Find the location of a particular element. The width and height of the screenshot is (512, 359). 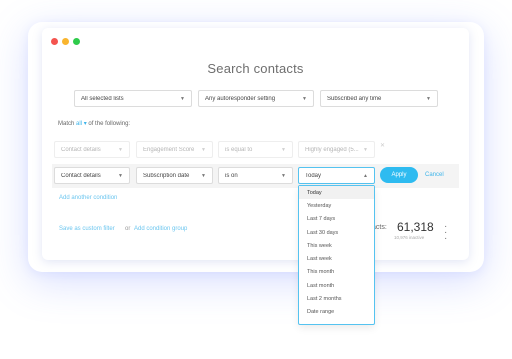

dropdown-option: Last 2 months is located at coordinates (336, 298).